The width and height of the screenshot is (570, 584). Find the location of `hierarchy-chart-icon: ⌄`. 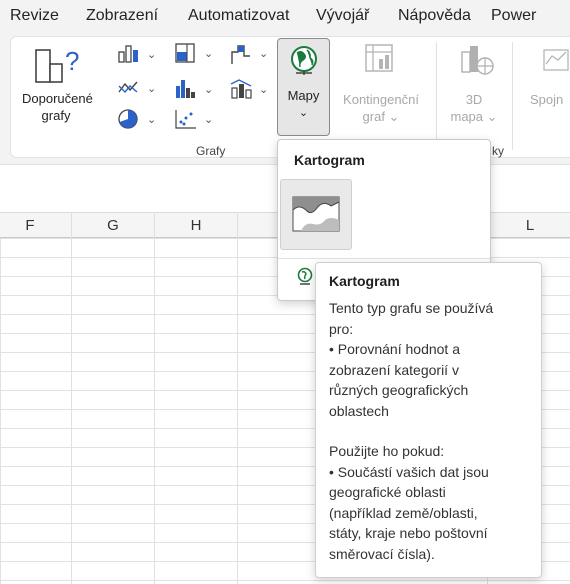

hierarchy-chart-icon: ⌄ is located at coordinates (195, 53).